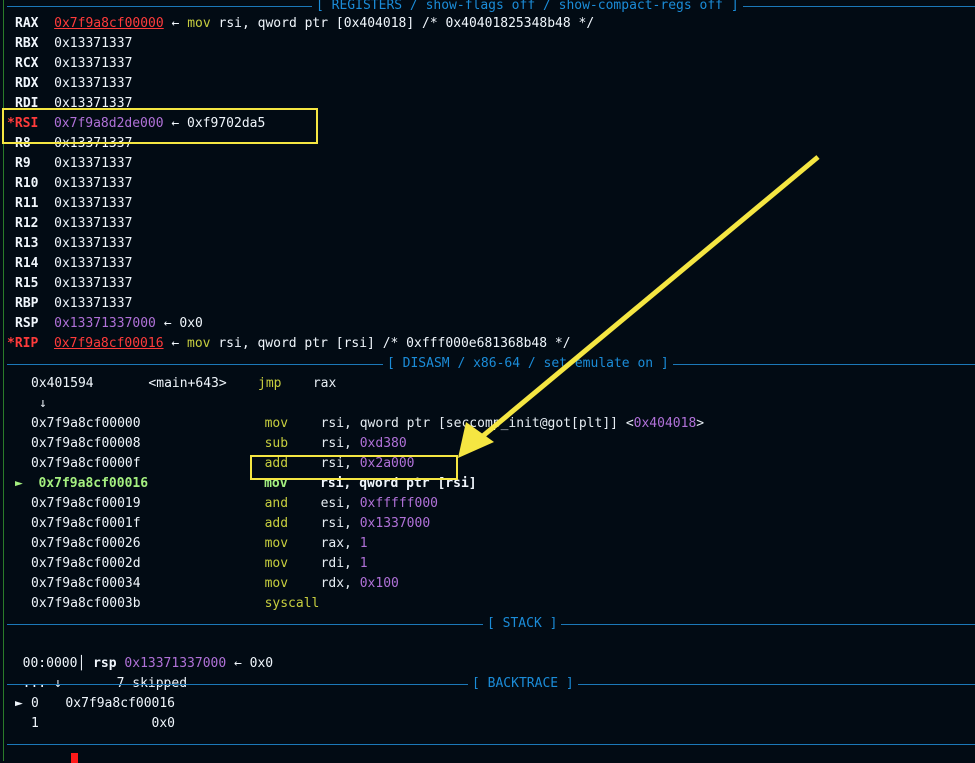 The image size is (975, 763). I want to click on register-name: R9, so click(23, 163).